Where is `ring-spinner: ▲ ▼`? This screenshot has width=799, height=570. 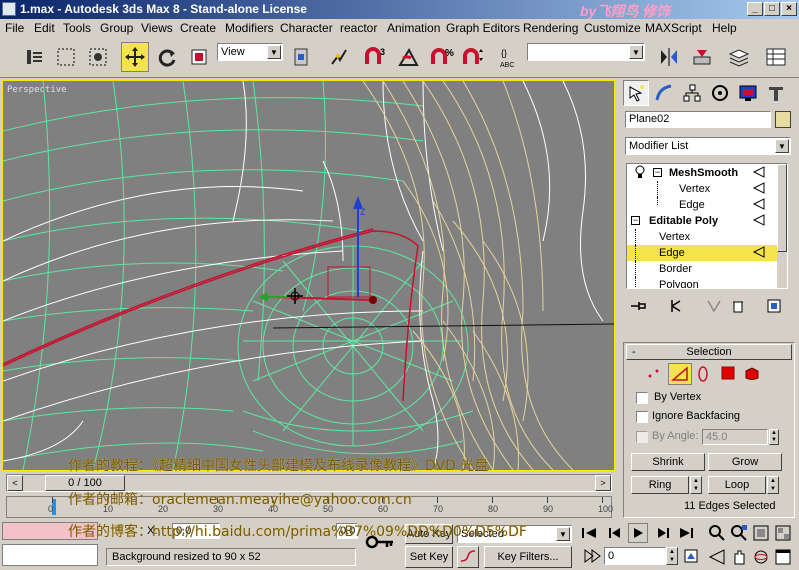
ring-spinner: ▲ ▼ is located at coordinates (696, 485).